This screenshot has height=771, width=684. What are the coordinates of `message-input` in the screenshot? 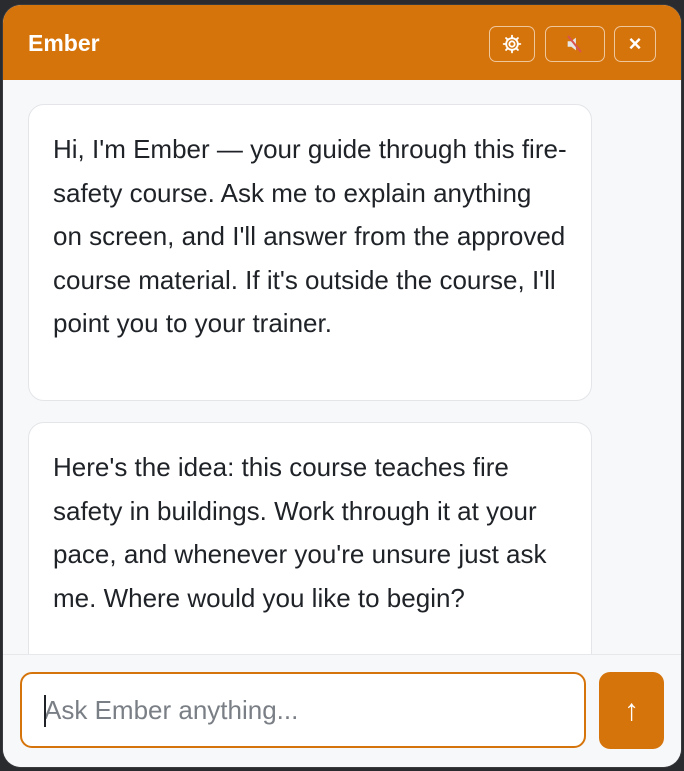 It's located at (303, 710).